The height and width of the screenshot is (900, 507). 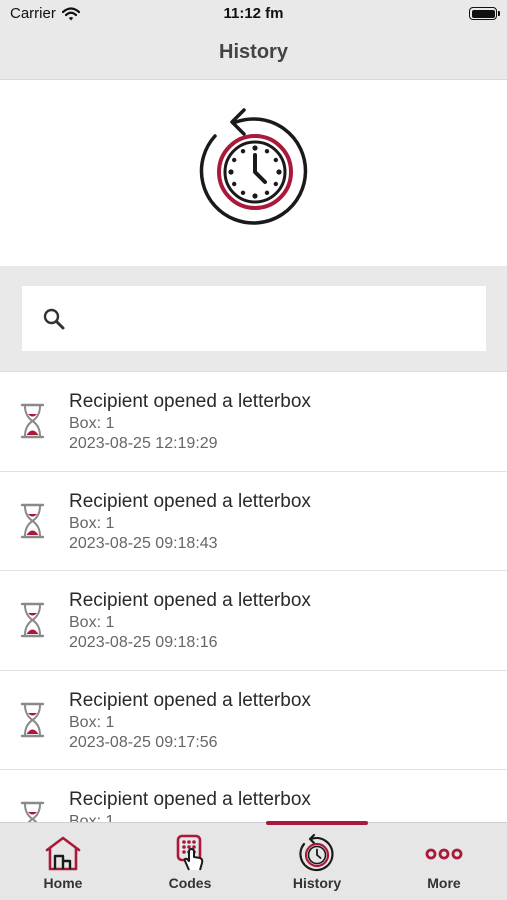 I want to click on search-area, so click(x=253, y=319).